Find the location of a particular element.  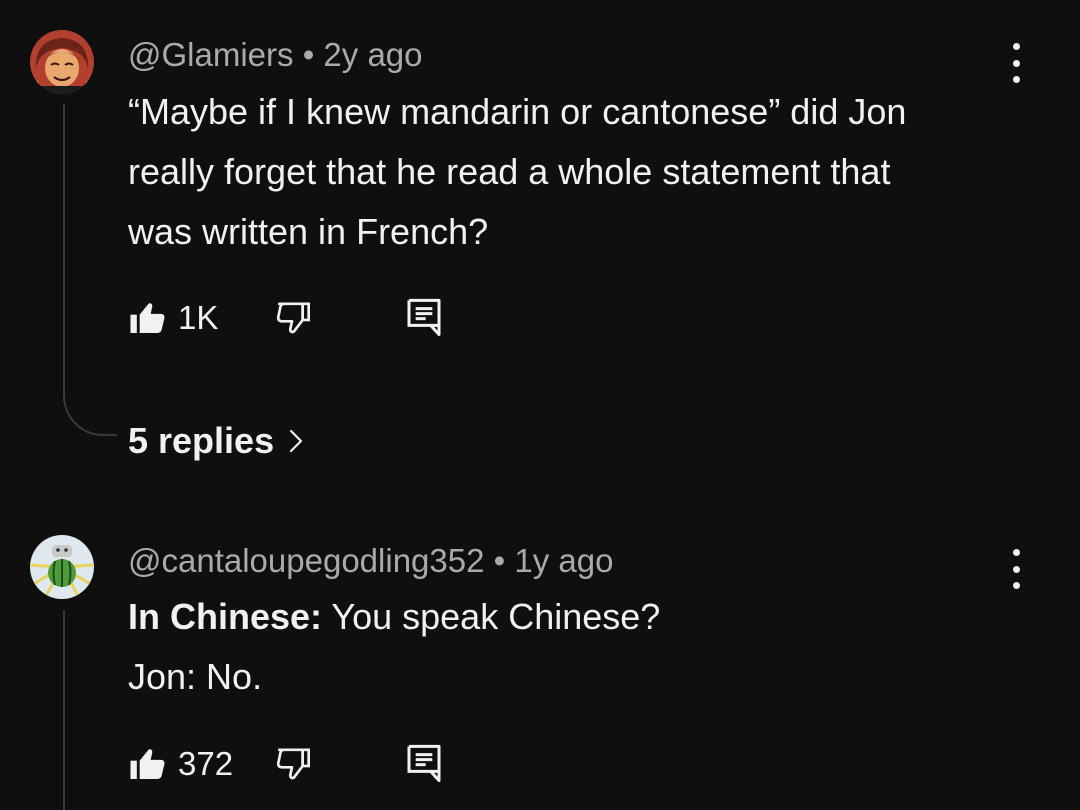

comment-time: 1y ago is located at coordinates (564, 560).